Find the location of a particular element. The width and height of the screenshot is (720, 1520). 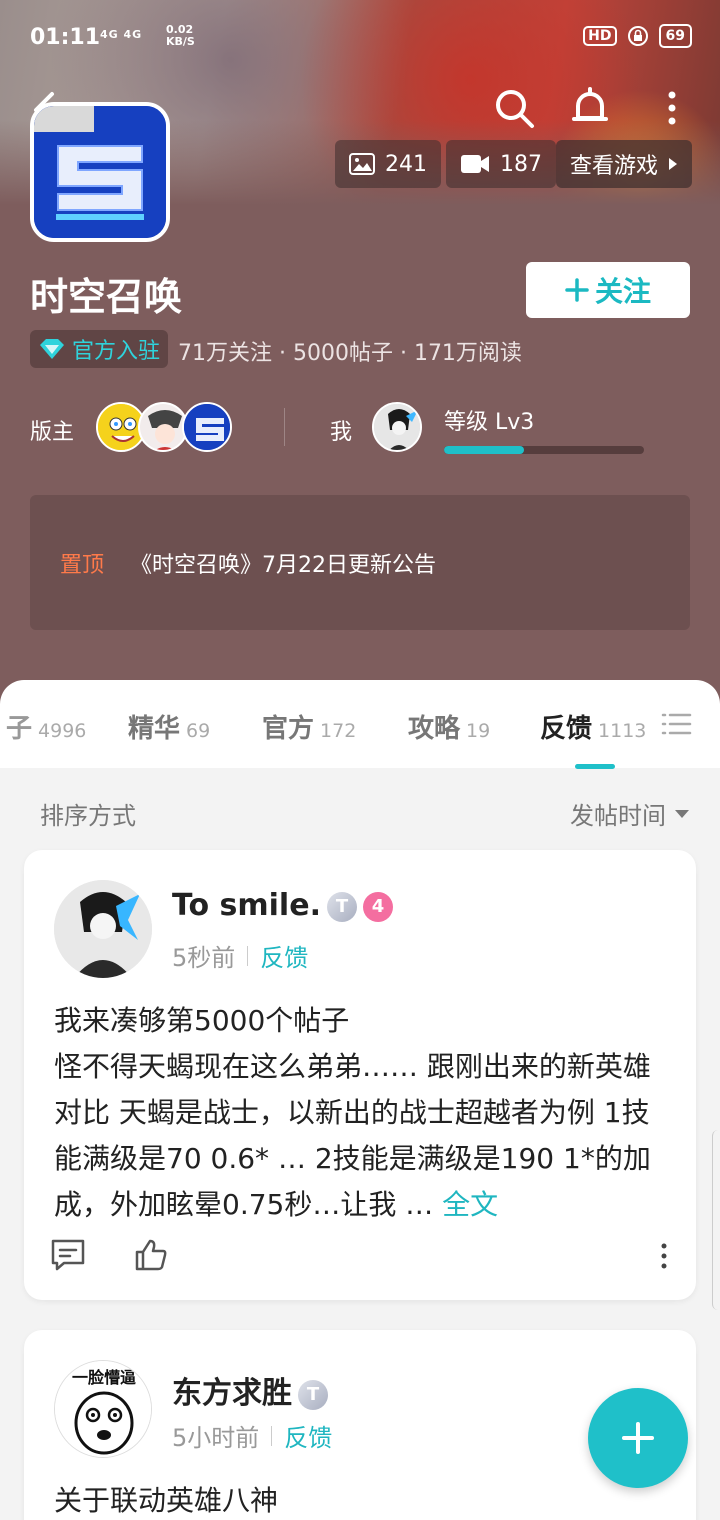

game-title: 时空召唤 is located at coordinates (106, 297).